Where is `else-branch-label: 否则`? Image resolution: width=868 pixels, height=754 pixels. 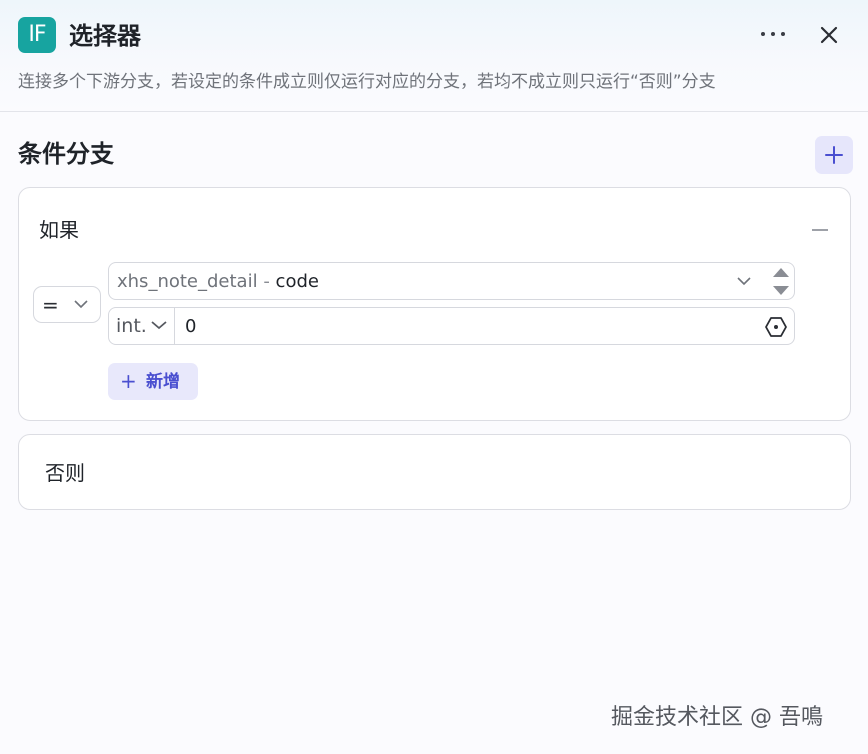 else-branch-label: 否则 is located at coordinates (65, 473).